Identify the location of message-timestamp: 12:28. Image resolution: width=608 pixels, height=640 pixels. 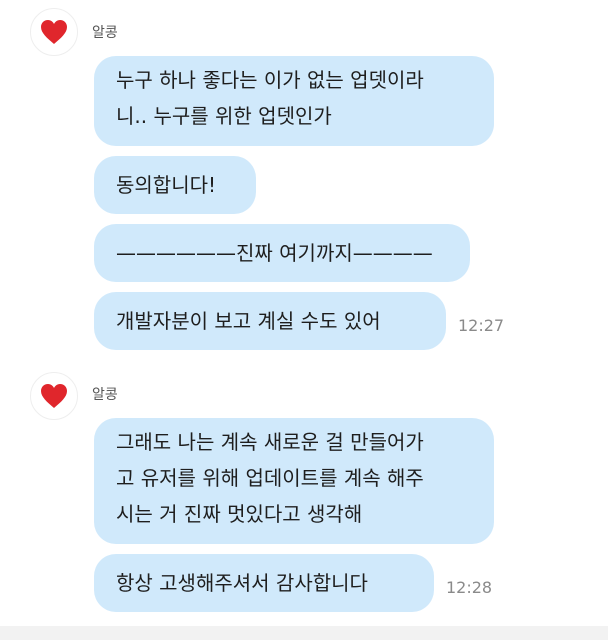
(469, 587).